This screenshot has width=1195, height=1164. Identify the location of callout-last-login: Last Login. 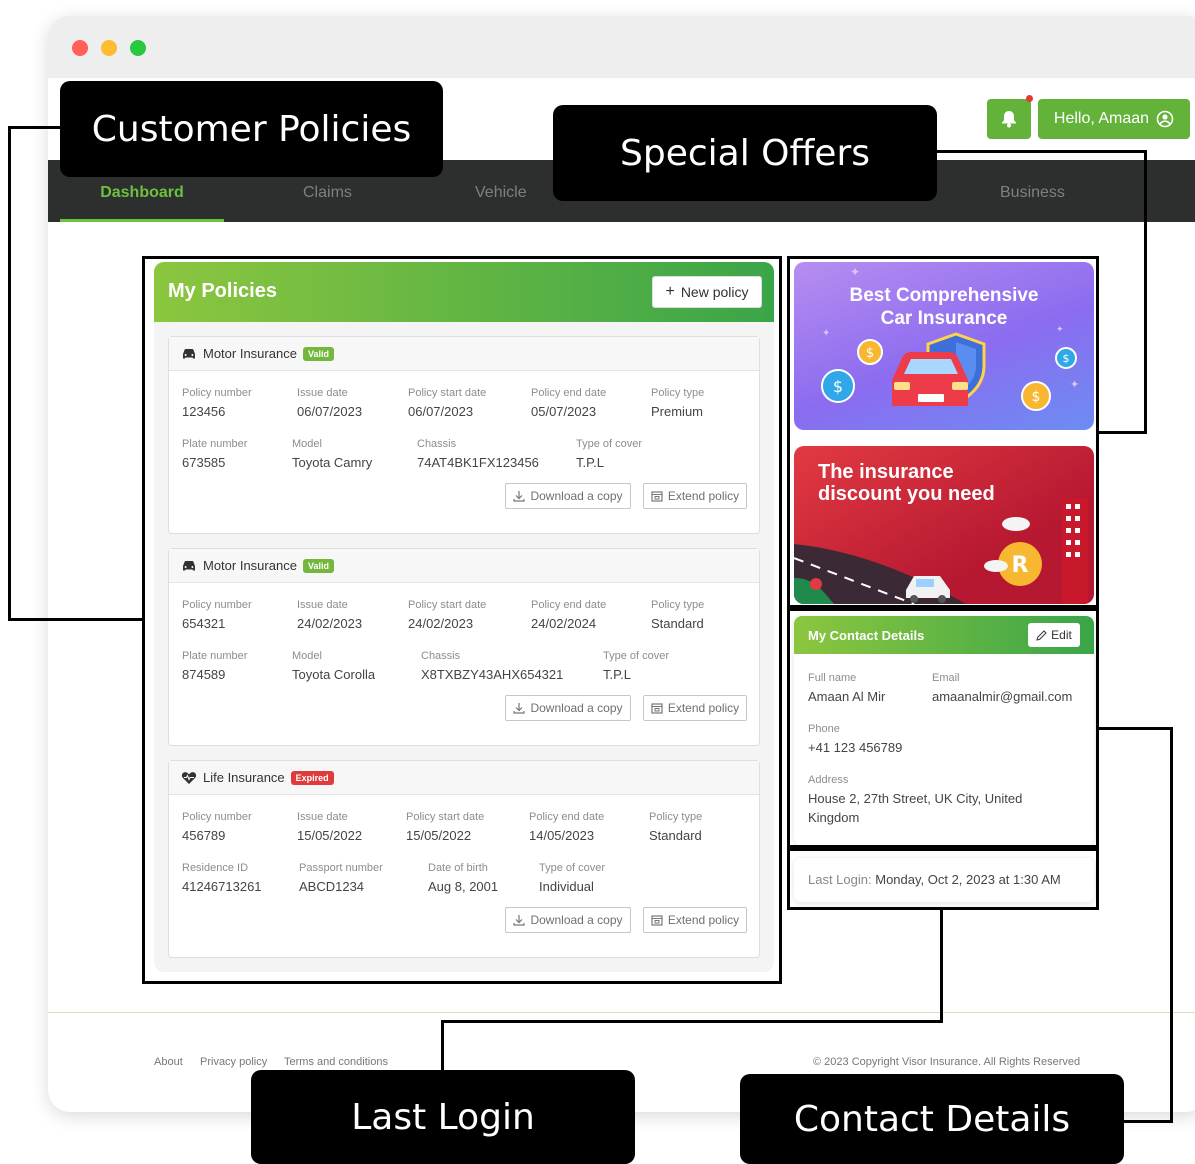
(443, 1117).